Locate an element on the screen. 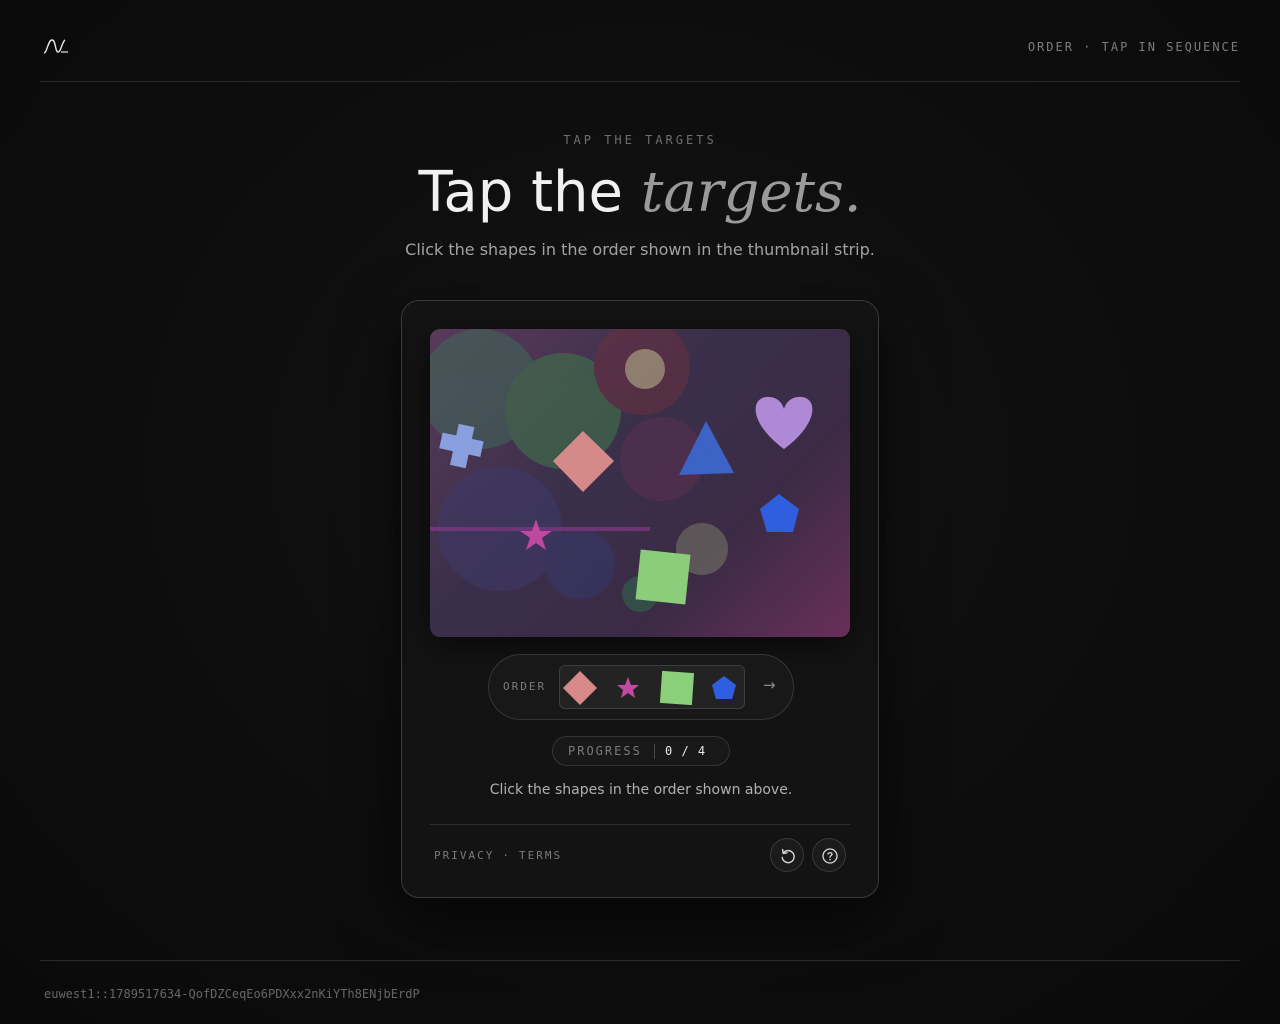  order-strip-pill: ORDER → is located at coordinates (641, 687).